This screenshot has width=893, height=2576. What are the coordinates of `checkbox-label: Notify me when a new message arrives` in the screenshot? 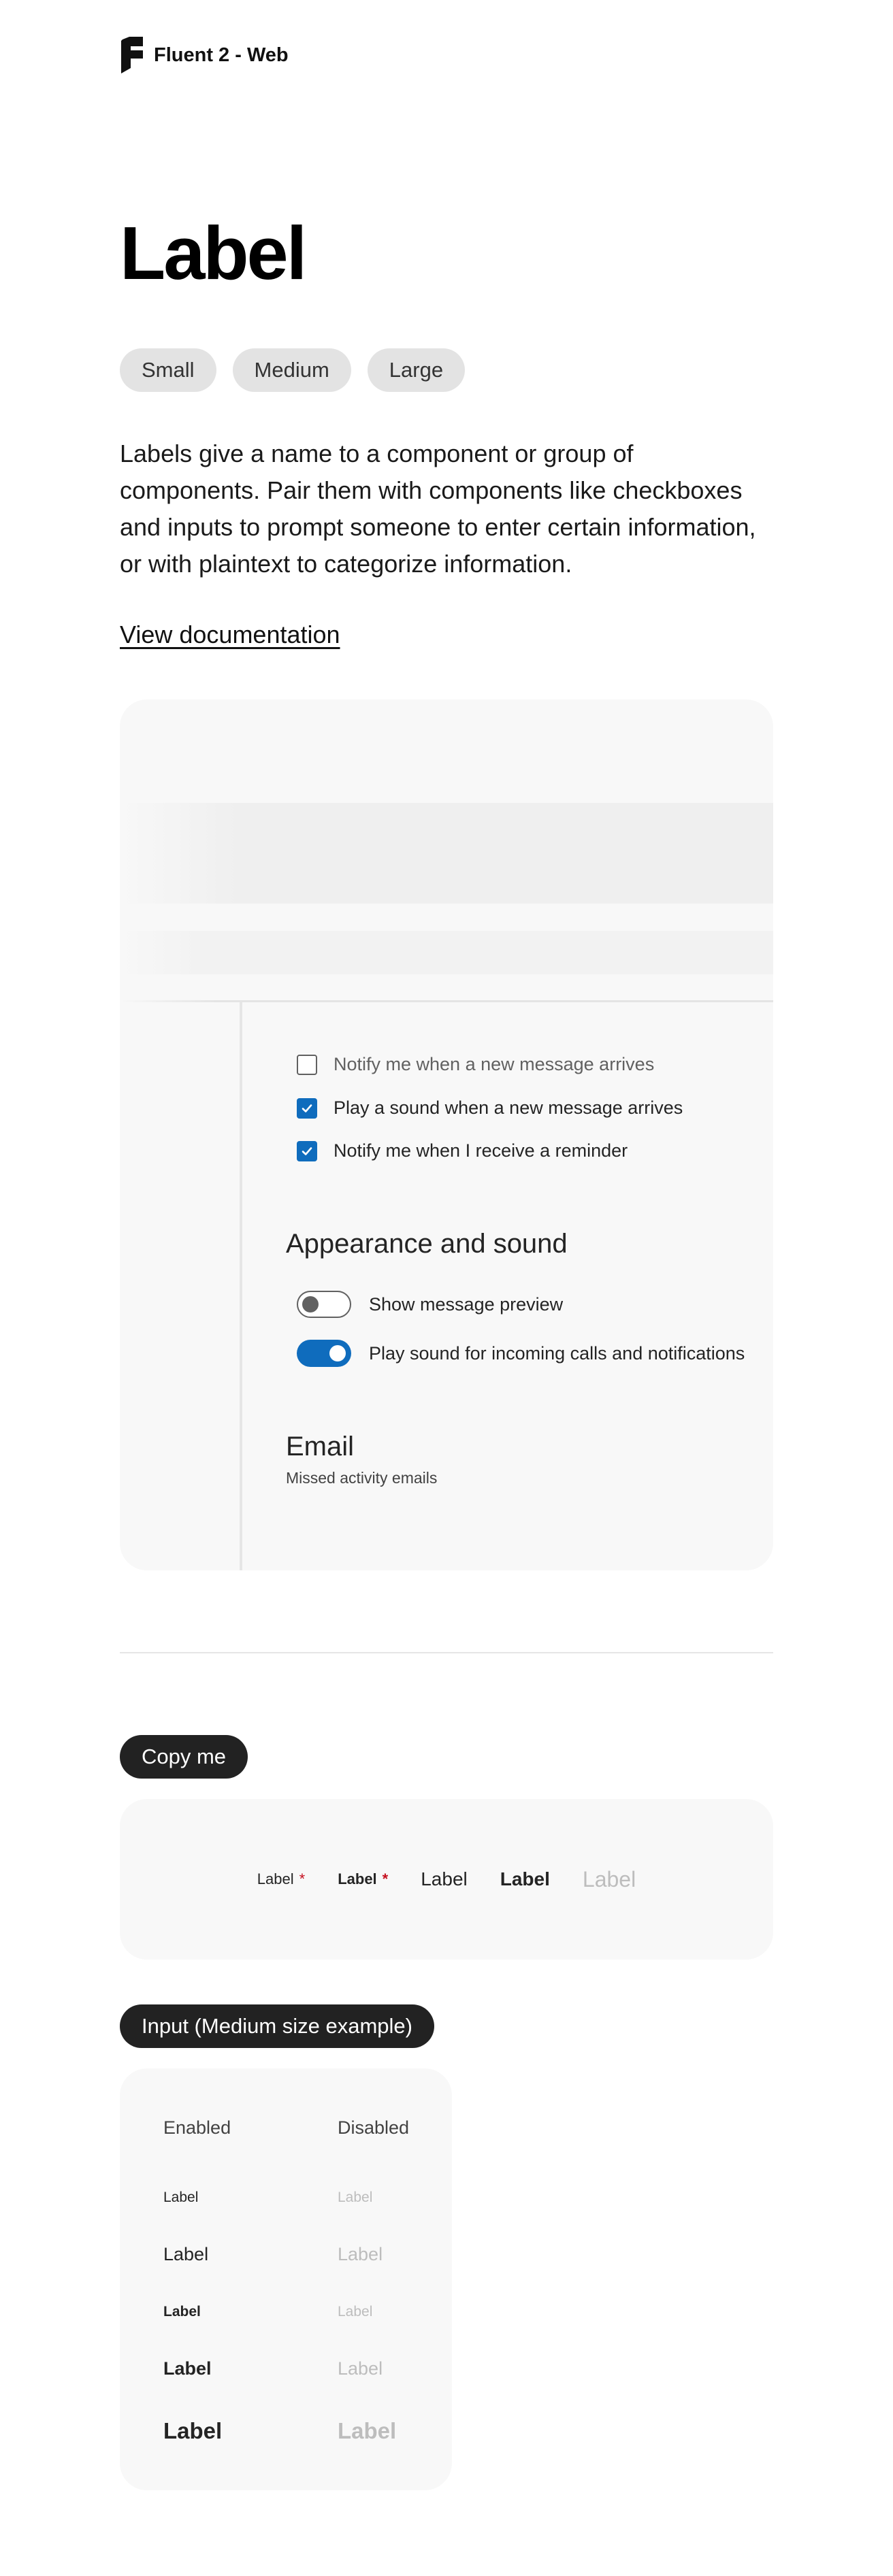 It's located at (494, 1064).